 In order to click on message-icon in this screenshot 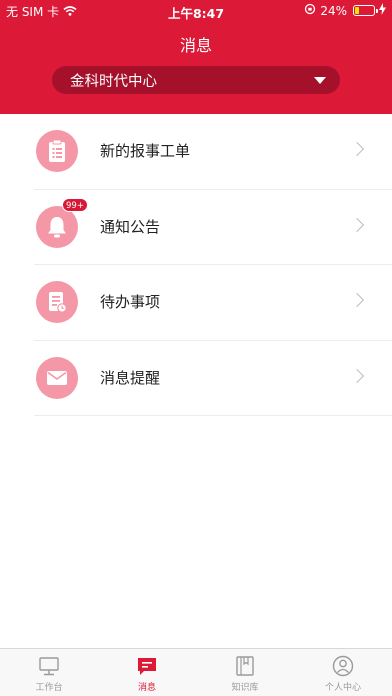, I will do `click(147, 666)`.